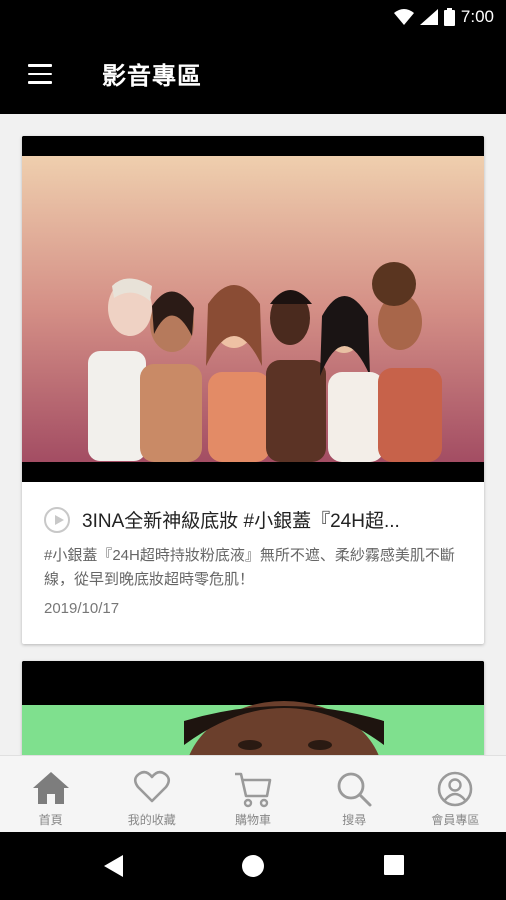 The image size is (506, 900). Describe the element at coordinates (50, 820) in the screenshot. I see `nav-home-label: 首頁` at that location.